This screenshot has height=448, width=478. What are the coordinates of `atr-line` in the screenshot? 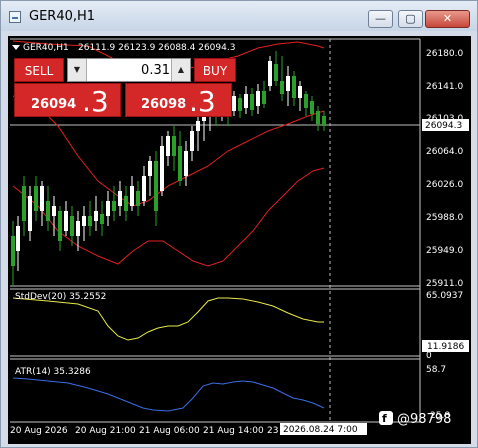 It's located at (168, 394).